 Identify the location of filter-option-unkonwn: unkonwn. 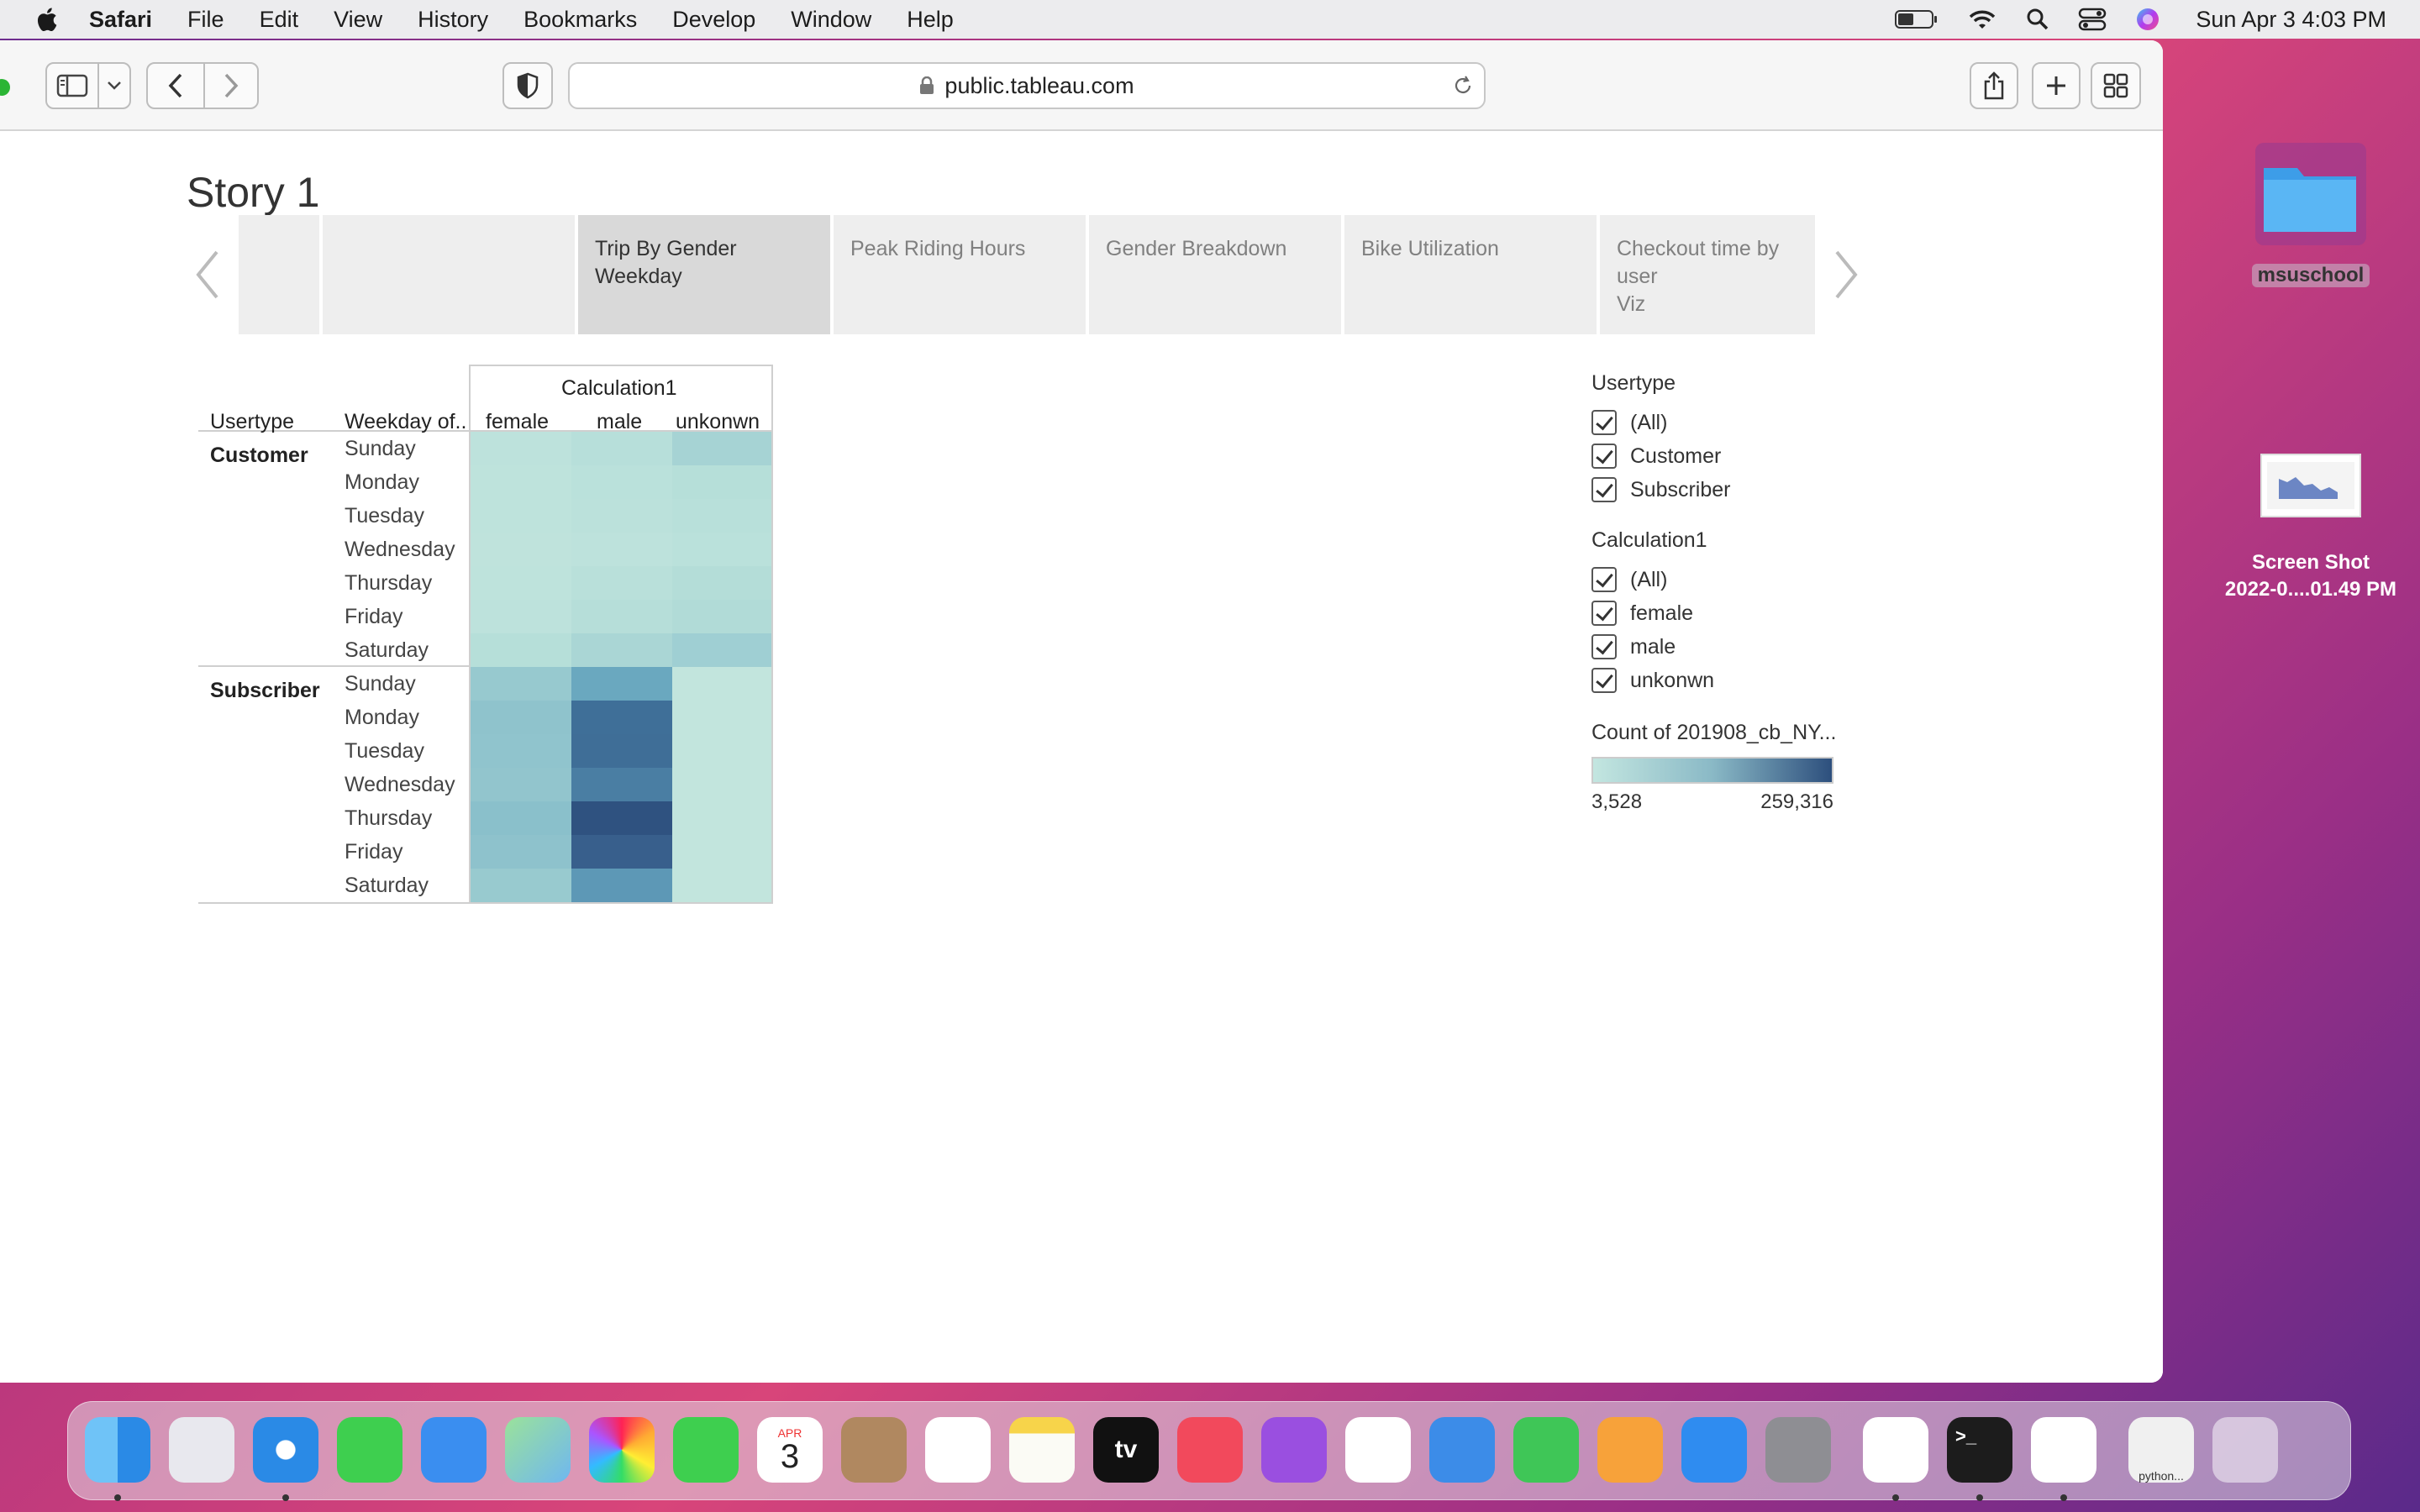
(1713, 680).